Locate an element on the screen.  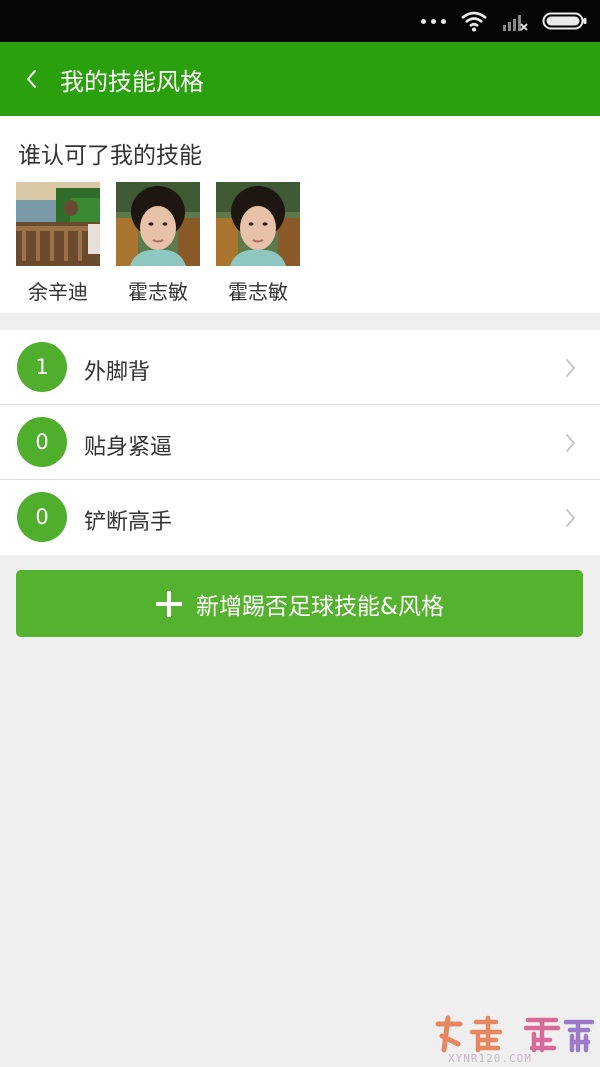
more-dots-icon is located at coordinates (433, 21).